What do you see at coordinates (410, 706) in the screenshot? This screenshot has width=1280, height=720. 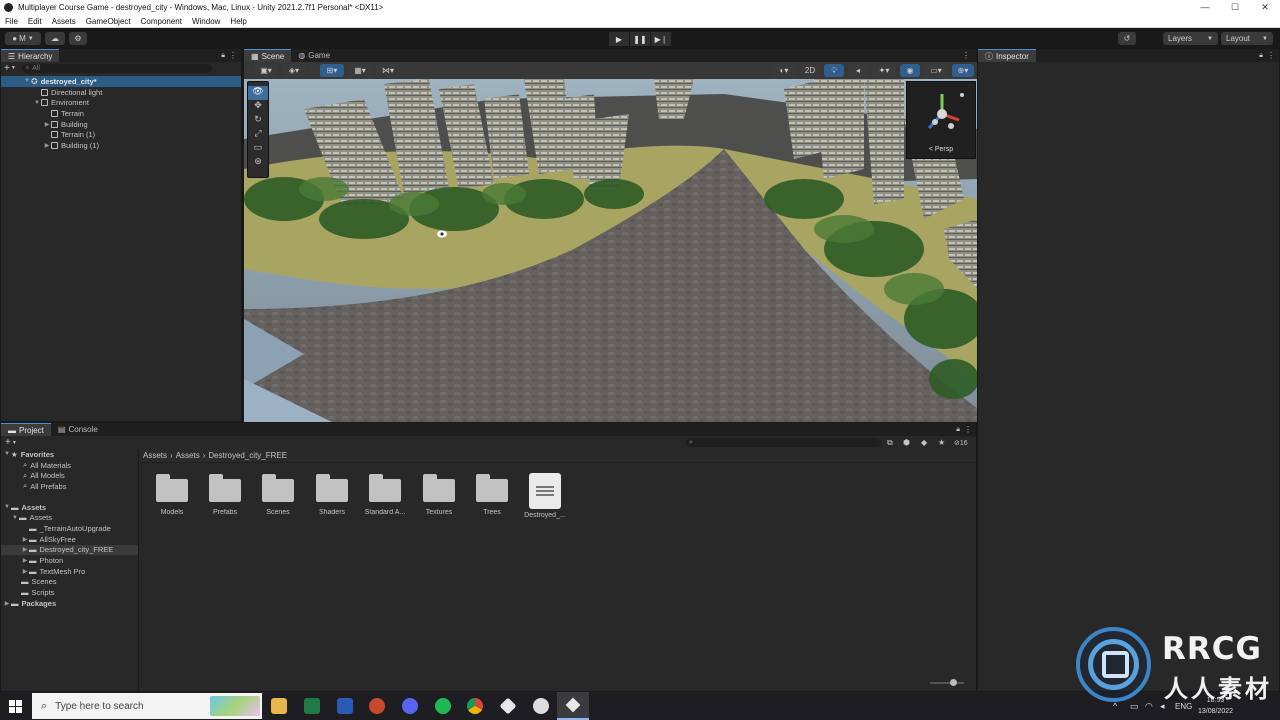 I see `discord-icon` at bounding box center [410, 706].